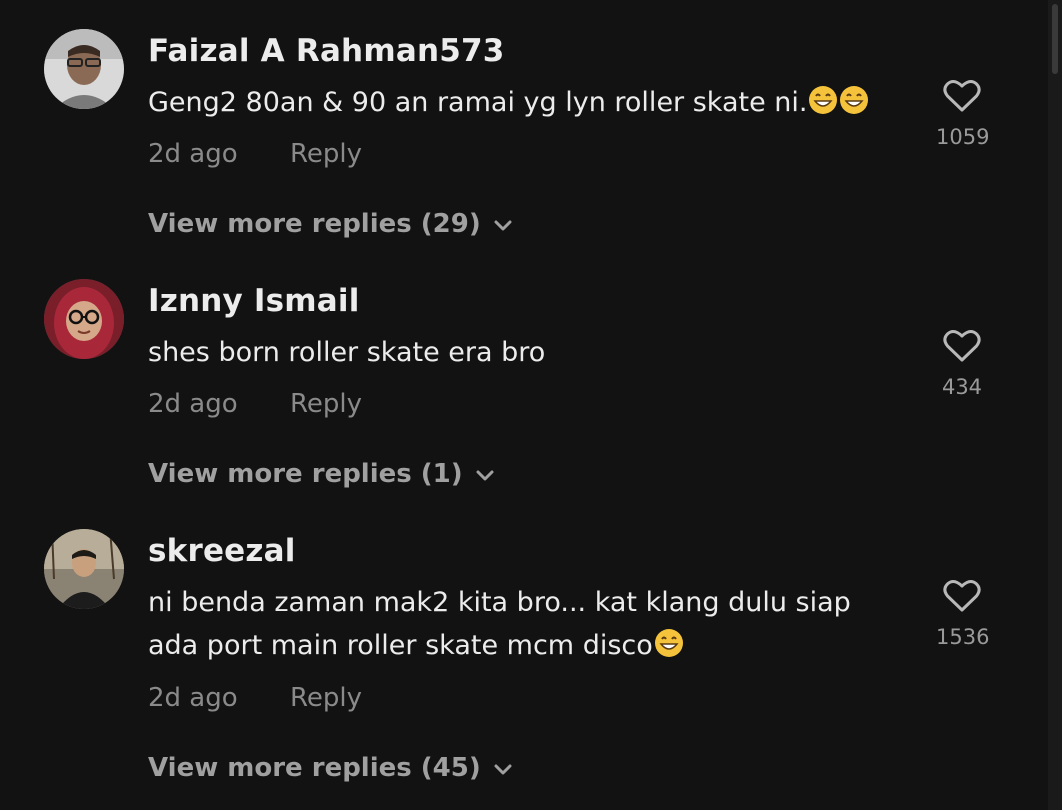 This screenshot has width=1062, height=810. Describe the element at coordinates (1055, 39) in the screenshot. I see `scrollbar-thumb` at that location.